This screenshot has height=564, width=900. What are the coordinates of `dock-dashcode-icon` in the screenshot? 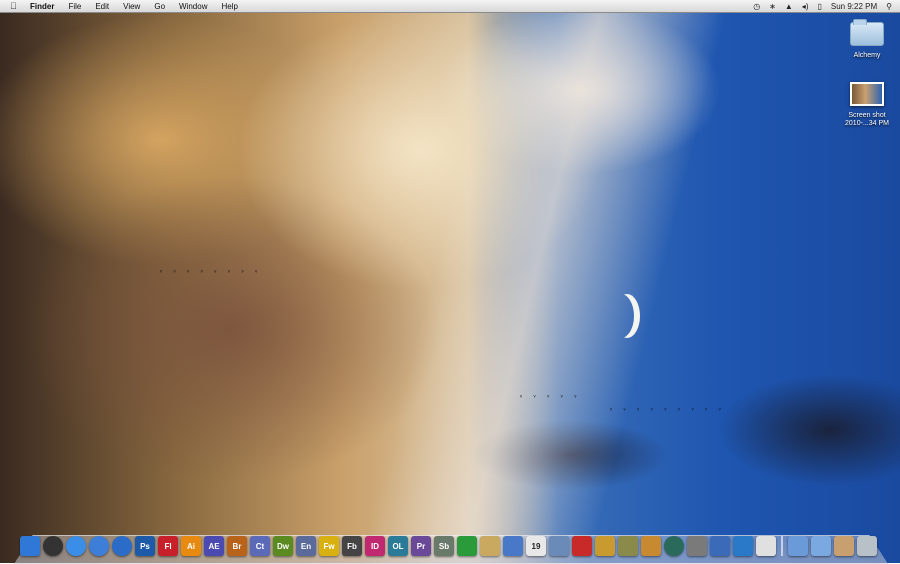 It's located at (628, 546).